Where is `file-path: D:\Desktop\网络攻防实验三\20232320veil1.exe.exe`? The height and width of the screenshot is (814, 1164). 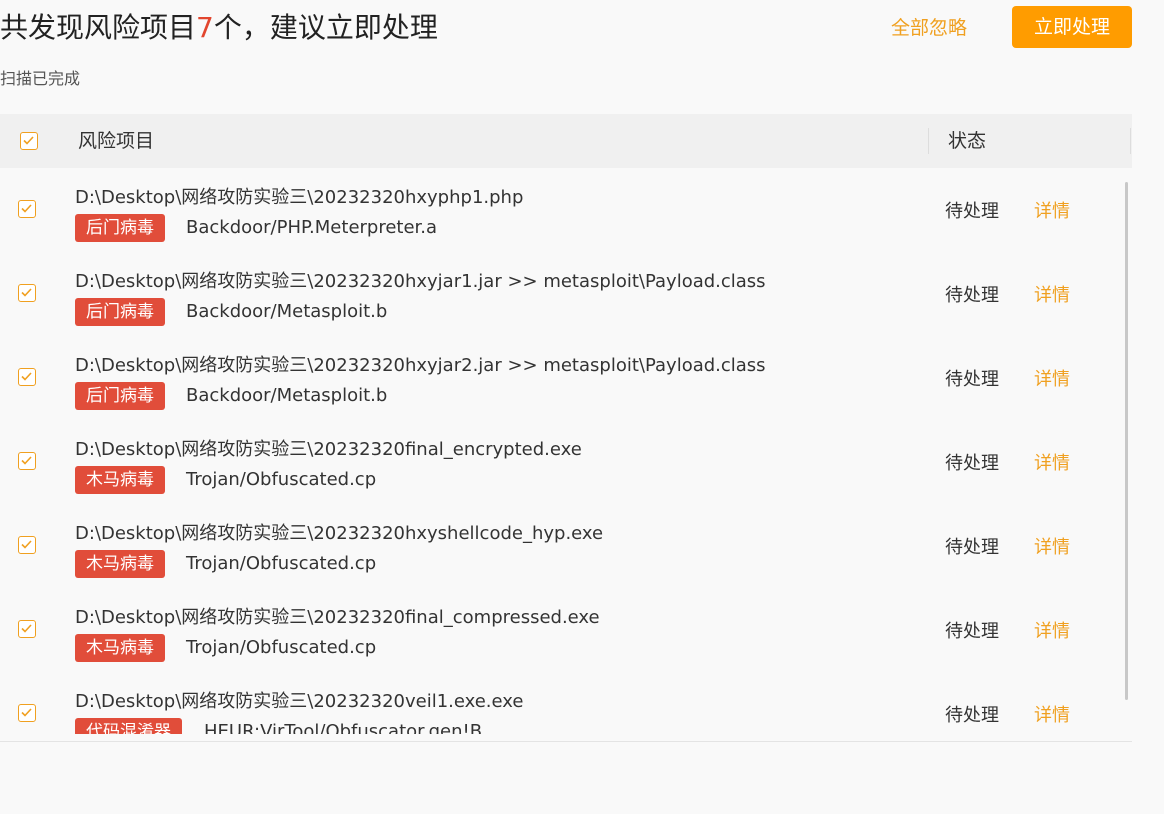
file-path: D:\Desktop\网络攻防实验三\20232320veil1.exe.exe is located at coordinates (299, 701).